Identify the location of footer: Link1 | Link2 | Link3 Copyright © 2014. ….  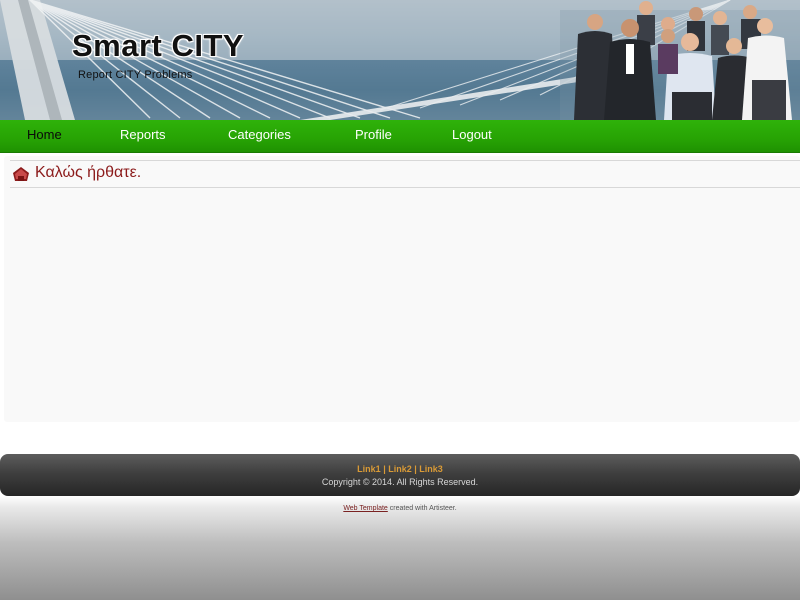
(400, 475).